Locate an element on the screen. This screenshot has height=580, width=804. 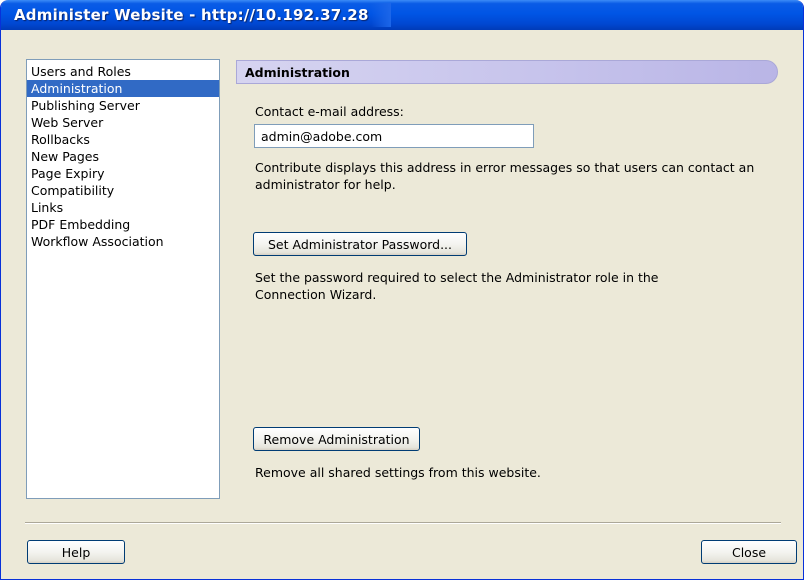
help-button: Help is located at coordinates (76, 552).